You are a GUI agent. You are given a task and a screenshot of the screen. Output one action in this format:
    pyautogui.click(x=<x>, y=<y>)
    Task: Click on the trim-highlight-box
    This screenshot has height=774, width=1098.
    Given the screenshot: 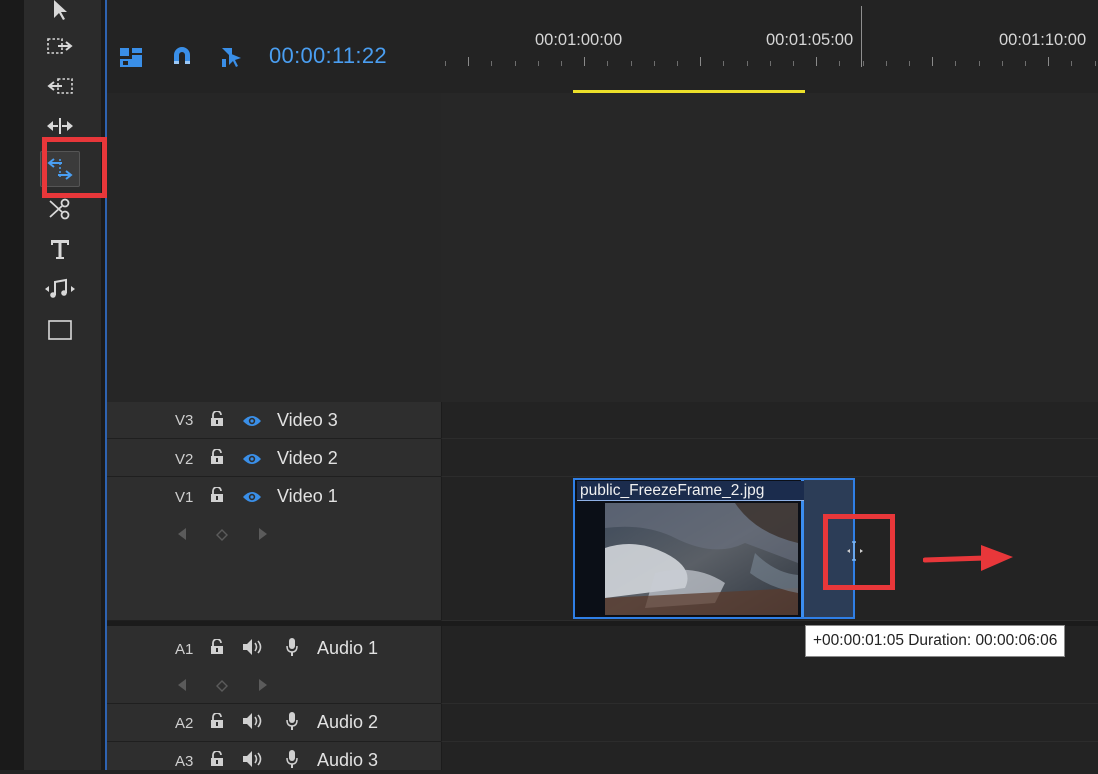 What is the action you would take?
    pyautogui.click(x=859, y=552)
    